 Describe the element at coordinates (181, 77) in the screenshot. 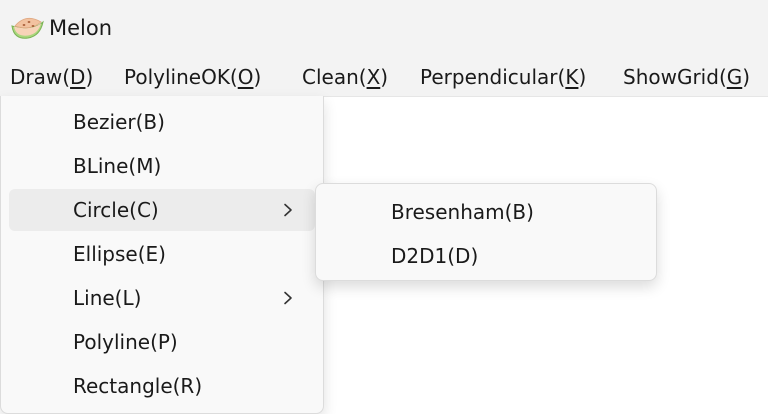

I see `menu-polyline-ok-label: PolylineOK(` at that location.